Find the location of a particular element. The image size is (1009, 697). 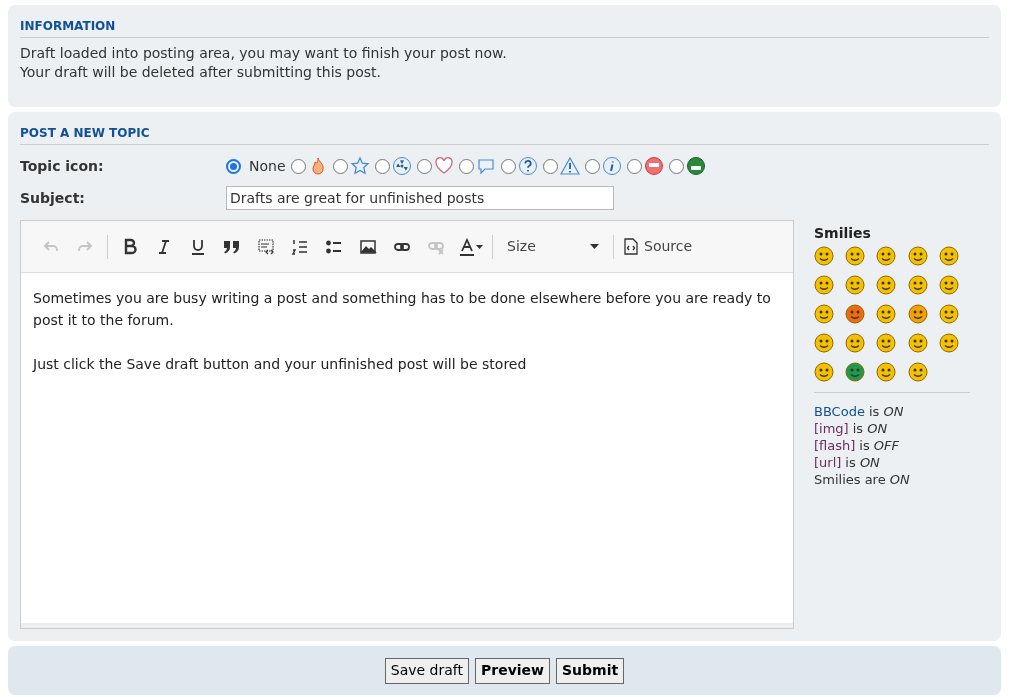

info-message: Draft loaded into posting area, you may want to finish your post now. is located at coordinates (264, 53).